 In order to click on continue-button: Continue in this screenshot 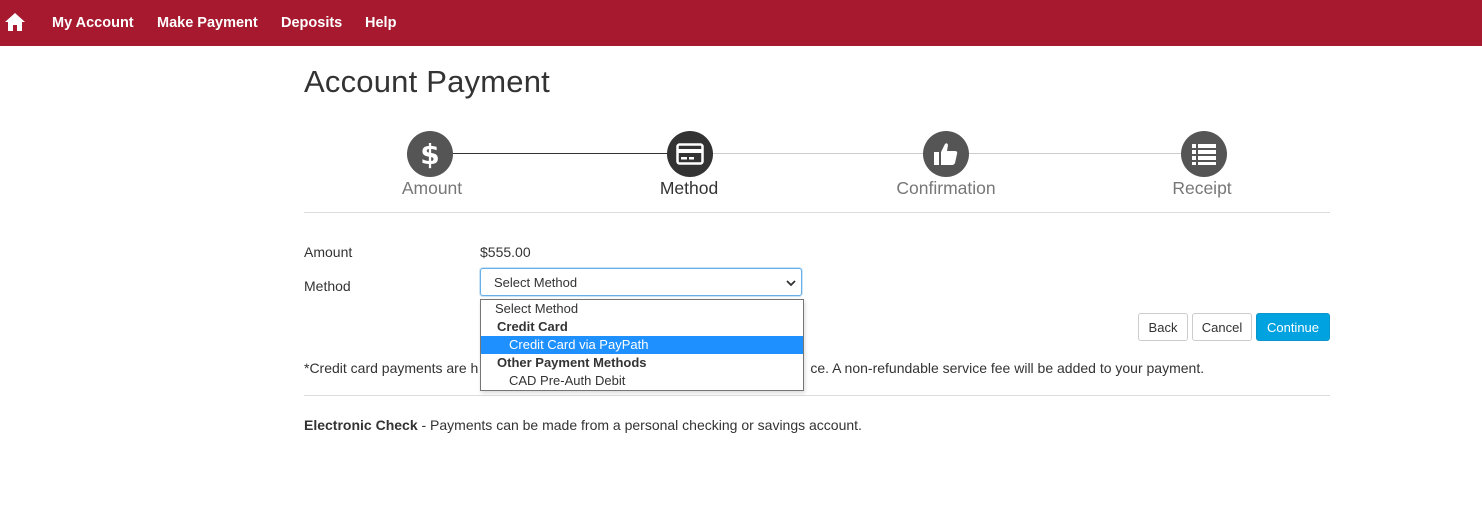, I will do `click(1293, 327)`.